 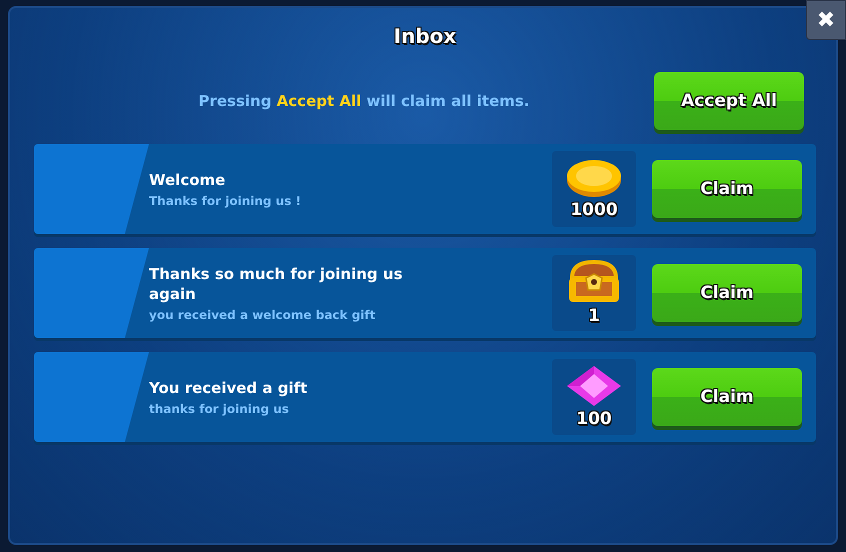 What do you see at coordinates (594, 316) in the screenshot?
I see `reward-amount: 1` at bounding box center [594, 316].